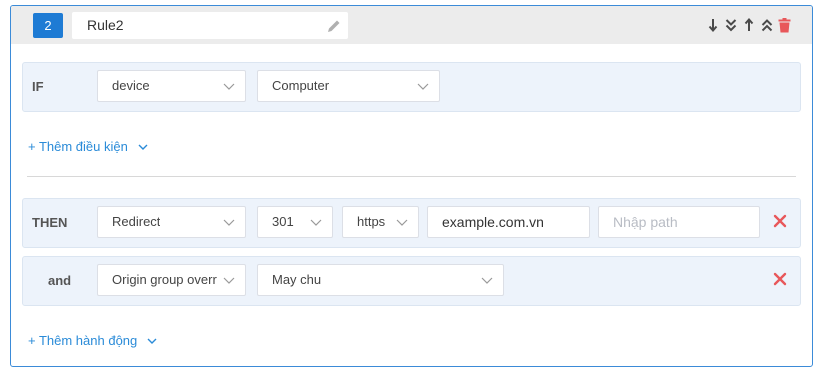 The height and width of the screenshot is (375, 823). I want to click on condition-row: IF device Computer, so click(411, 87).